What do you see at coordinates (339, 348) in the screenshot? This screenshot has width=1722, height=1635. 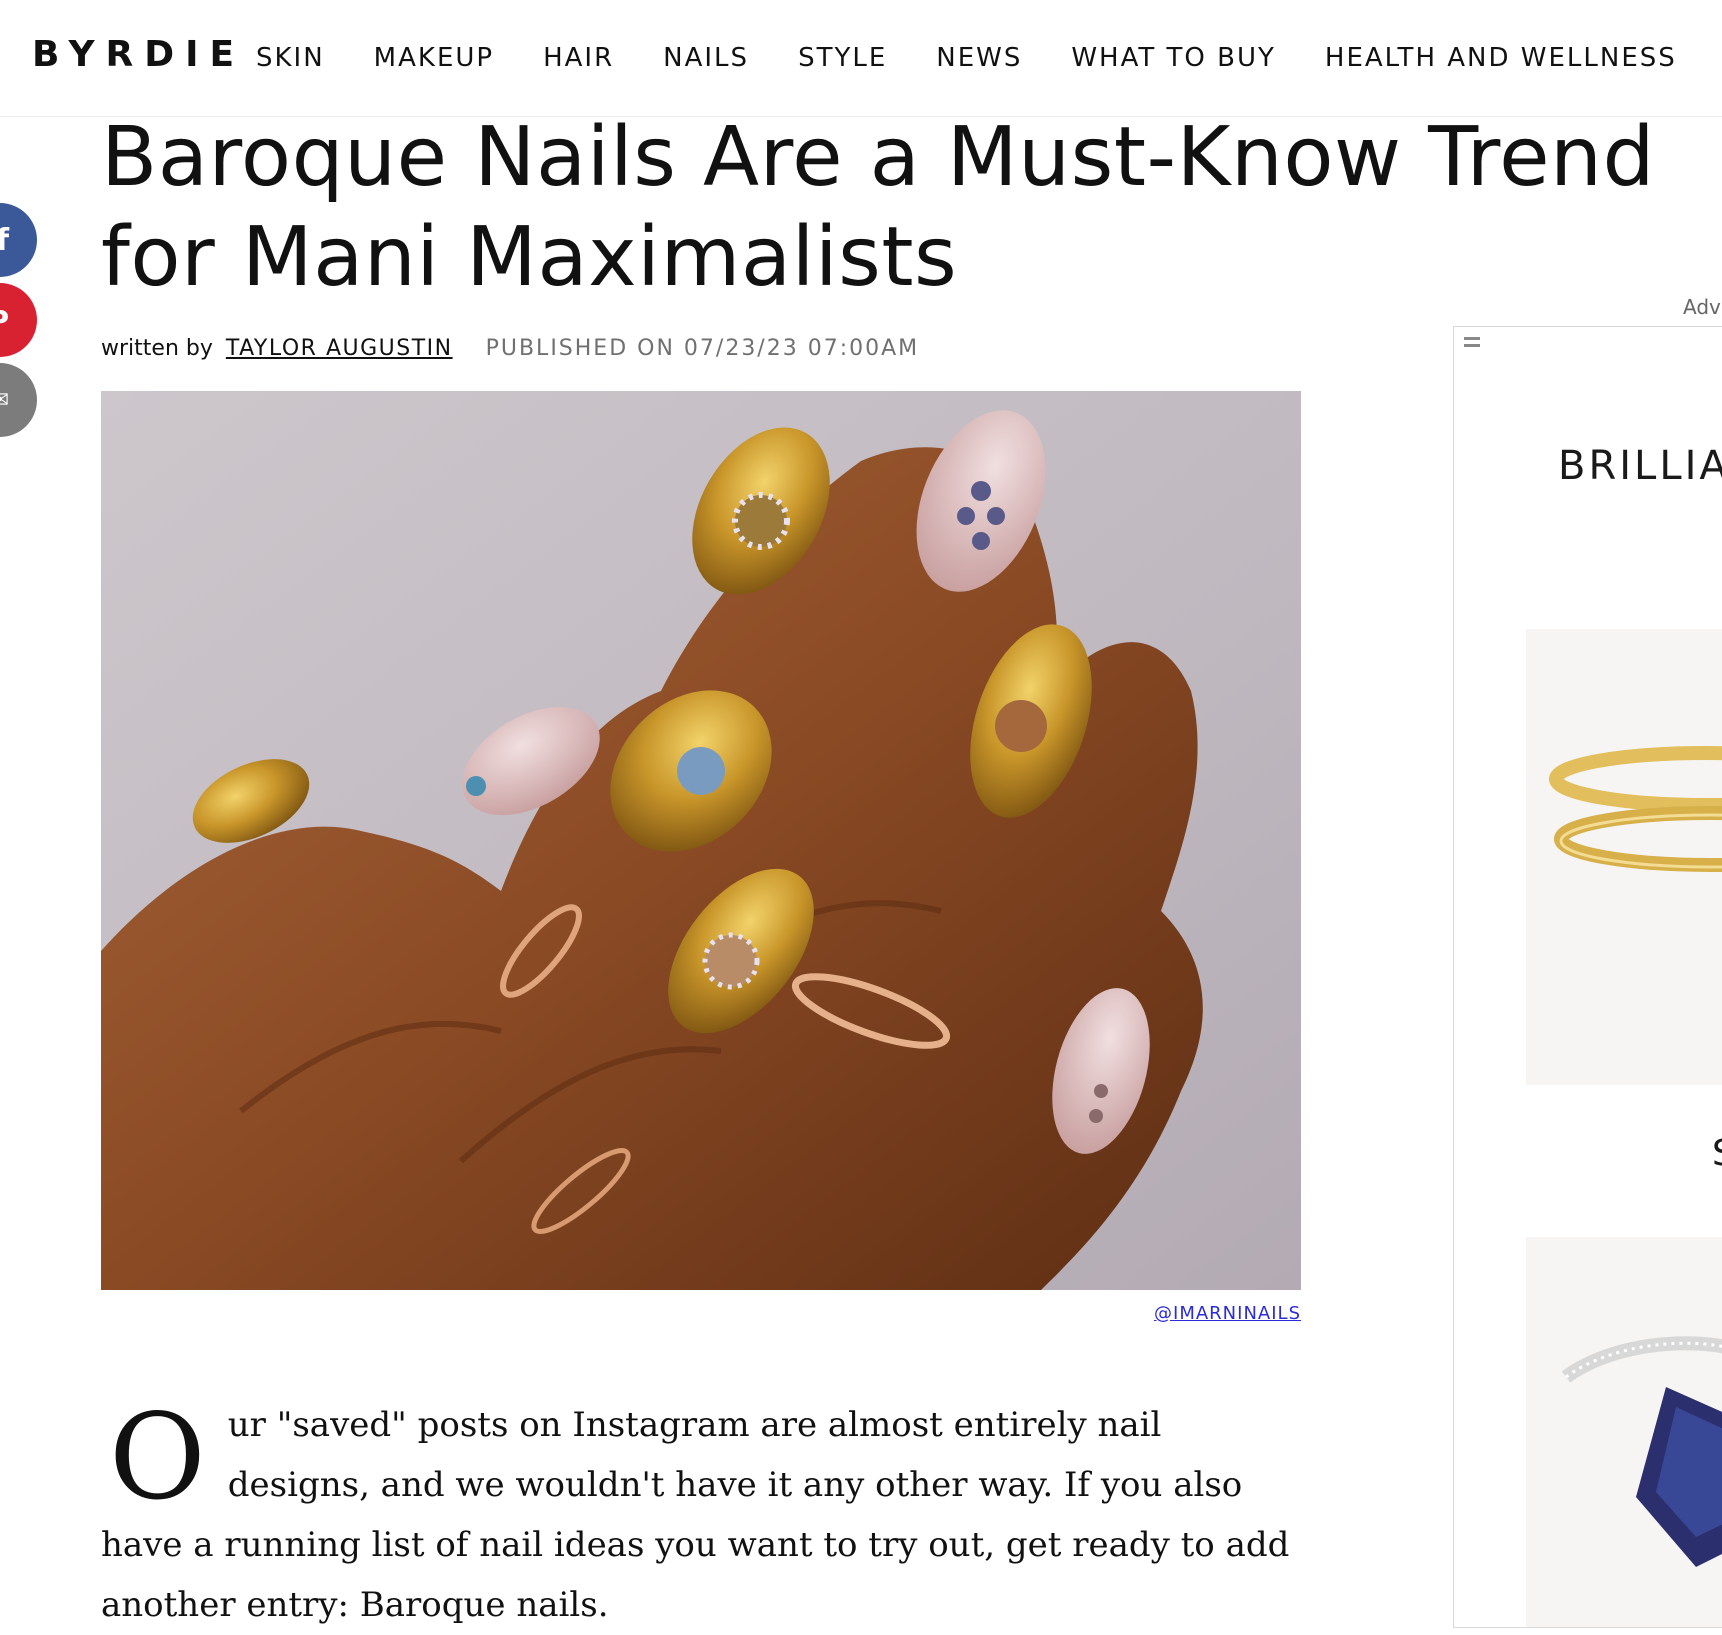 I see `author-link: TAYLOR AUGUSTIN` at bounding box center [339, 348].